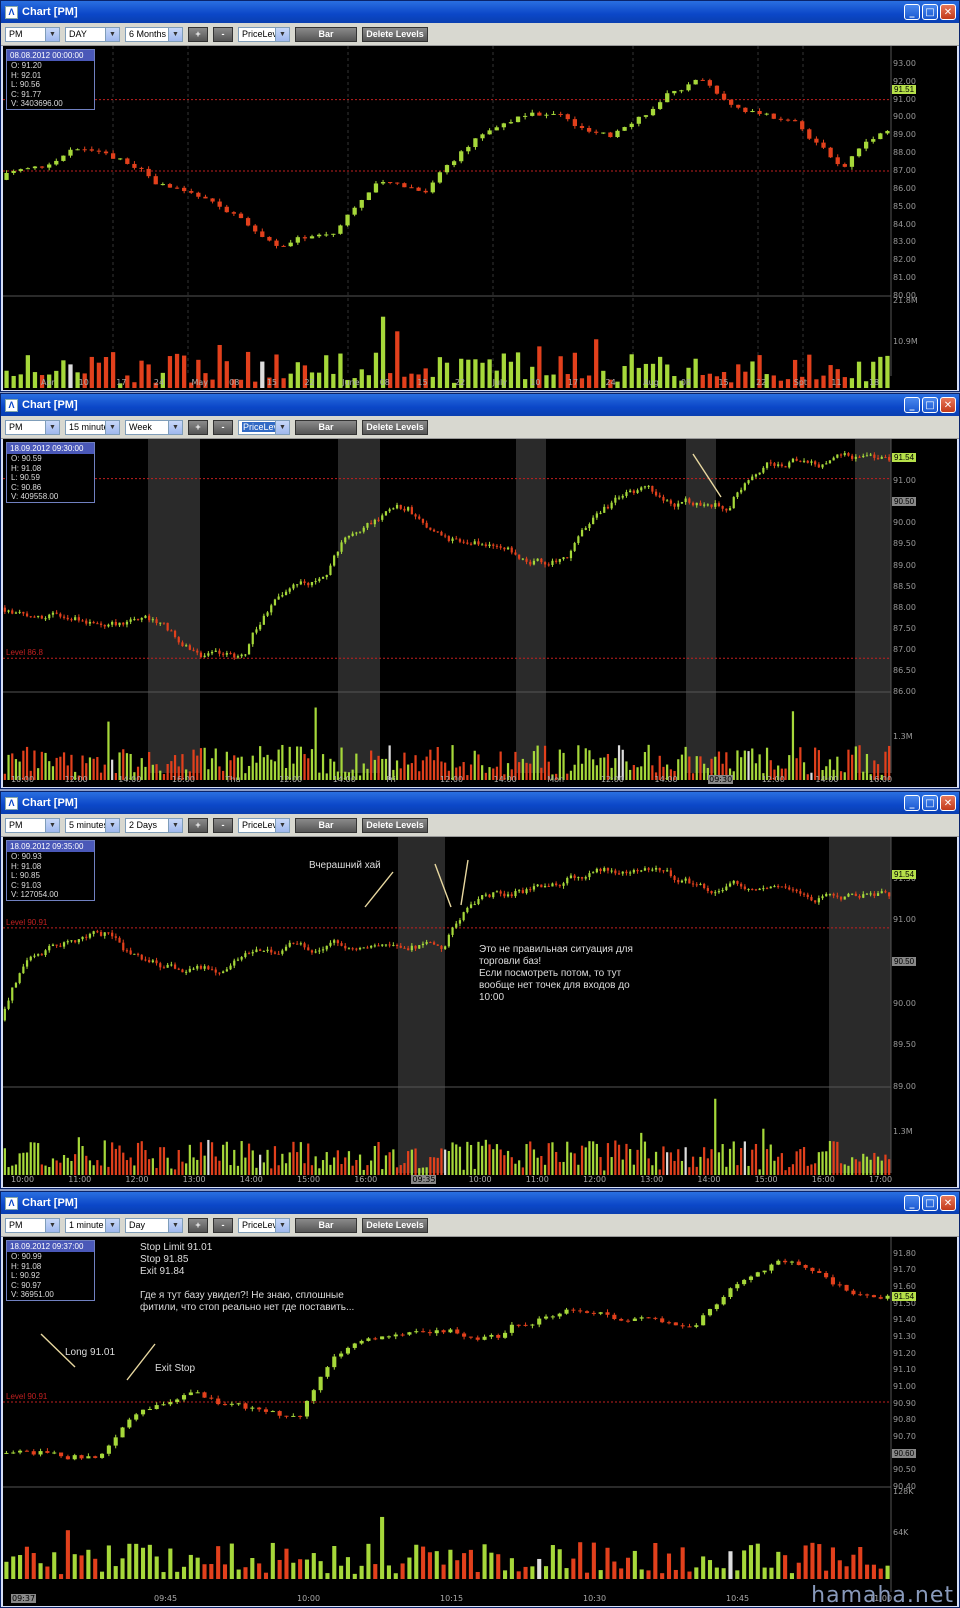 This screenshot has width=960, height=1608. What do you see at coordinates (535, 382) in the screenshot?
I see `x-axis-label: 10` at bounding box center [535, 382].